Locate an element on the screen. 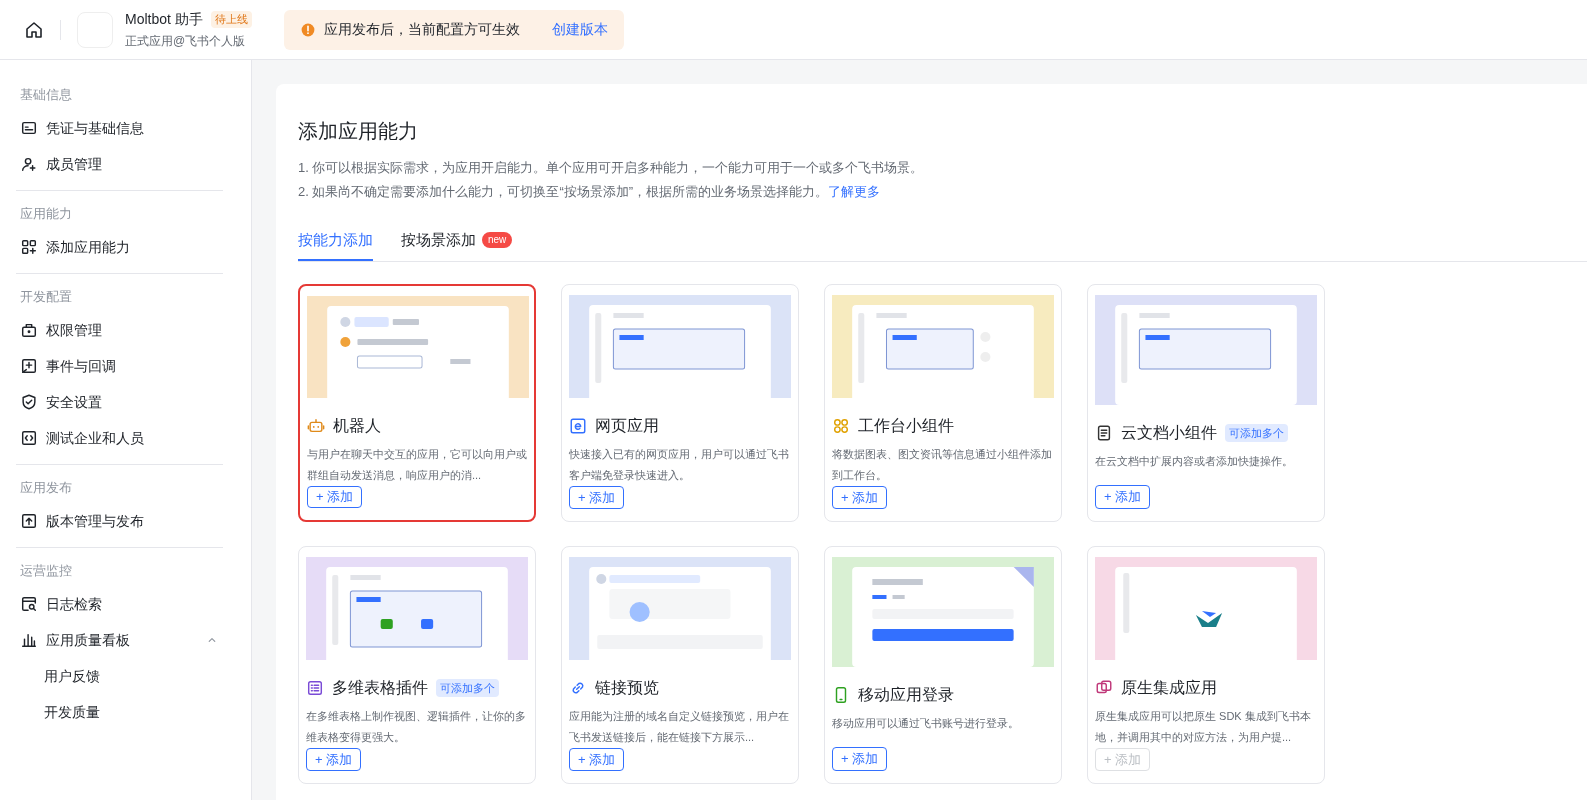 The image size is (1587, 800). sidebar-item: 日志检索 is located at coordinates (125, 604).